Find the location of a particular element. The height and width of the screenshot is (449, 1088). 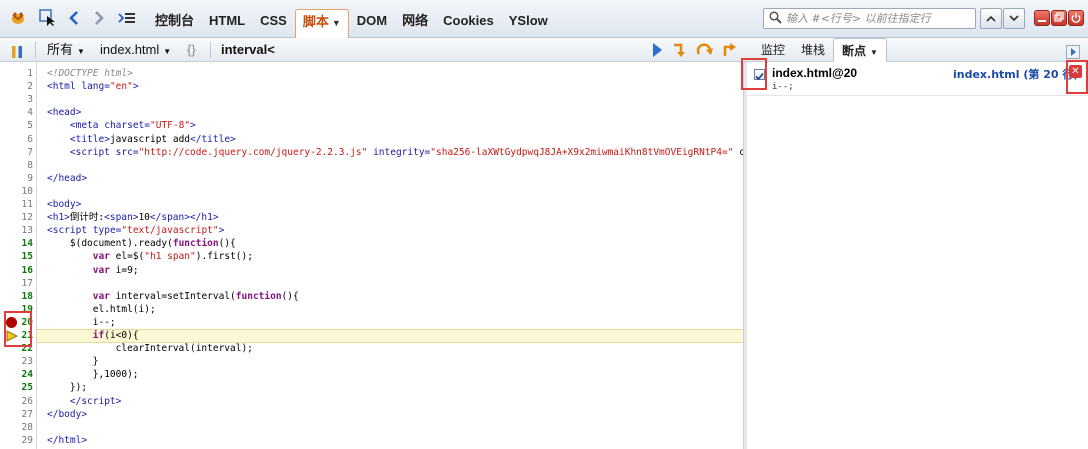

line-number: 10 is located at coordinates (16, 191).